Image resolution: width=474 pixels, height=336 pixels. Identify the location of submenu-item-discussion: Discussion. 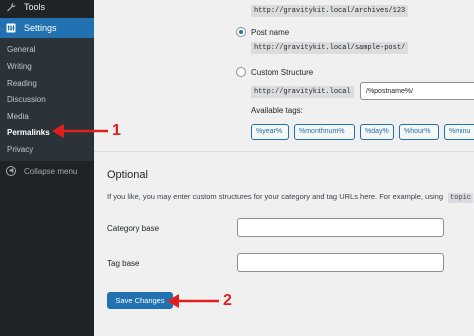
(26, 99).